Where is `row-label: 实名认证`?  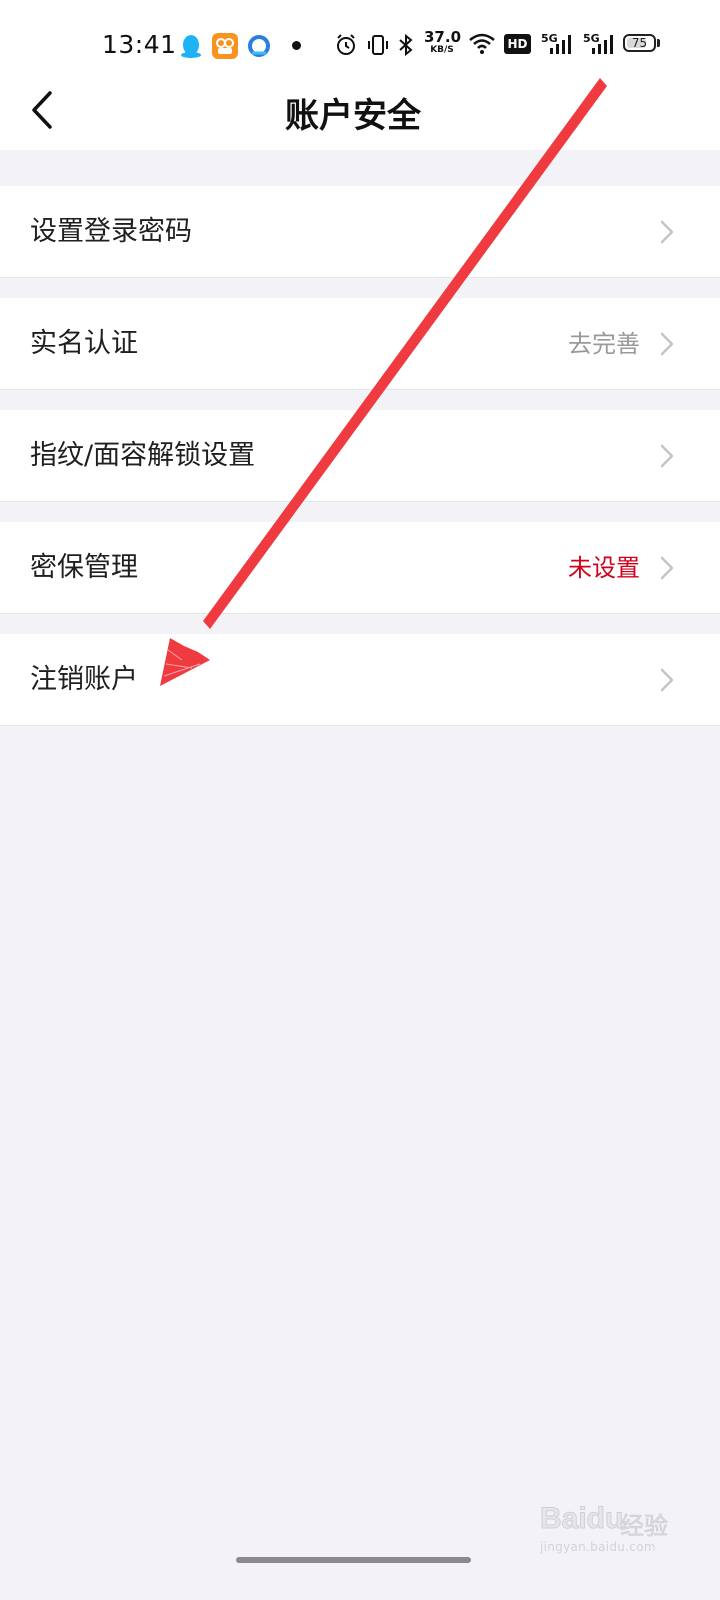 row-label: 实名认证 is located at coordinates (84, 343).